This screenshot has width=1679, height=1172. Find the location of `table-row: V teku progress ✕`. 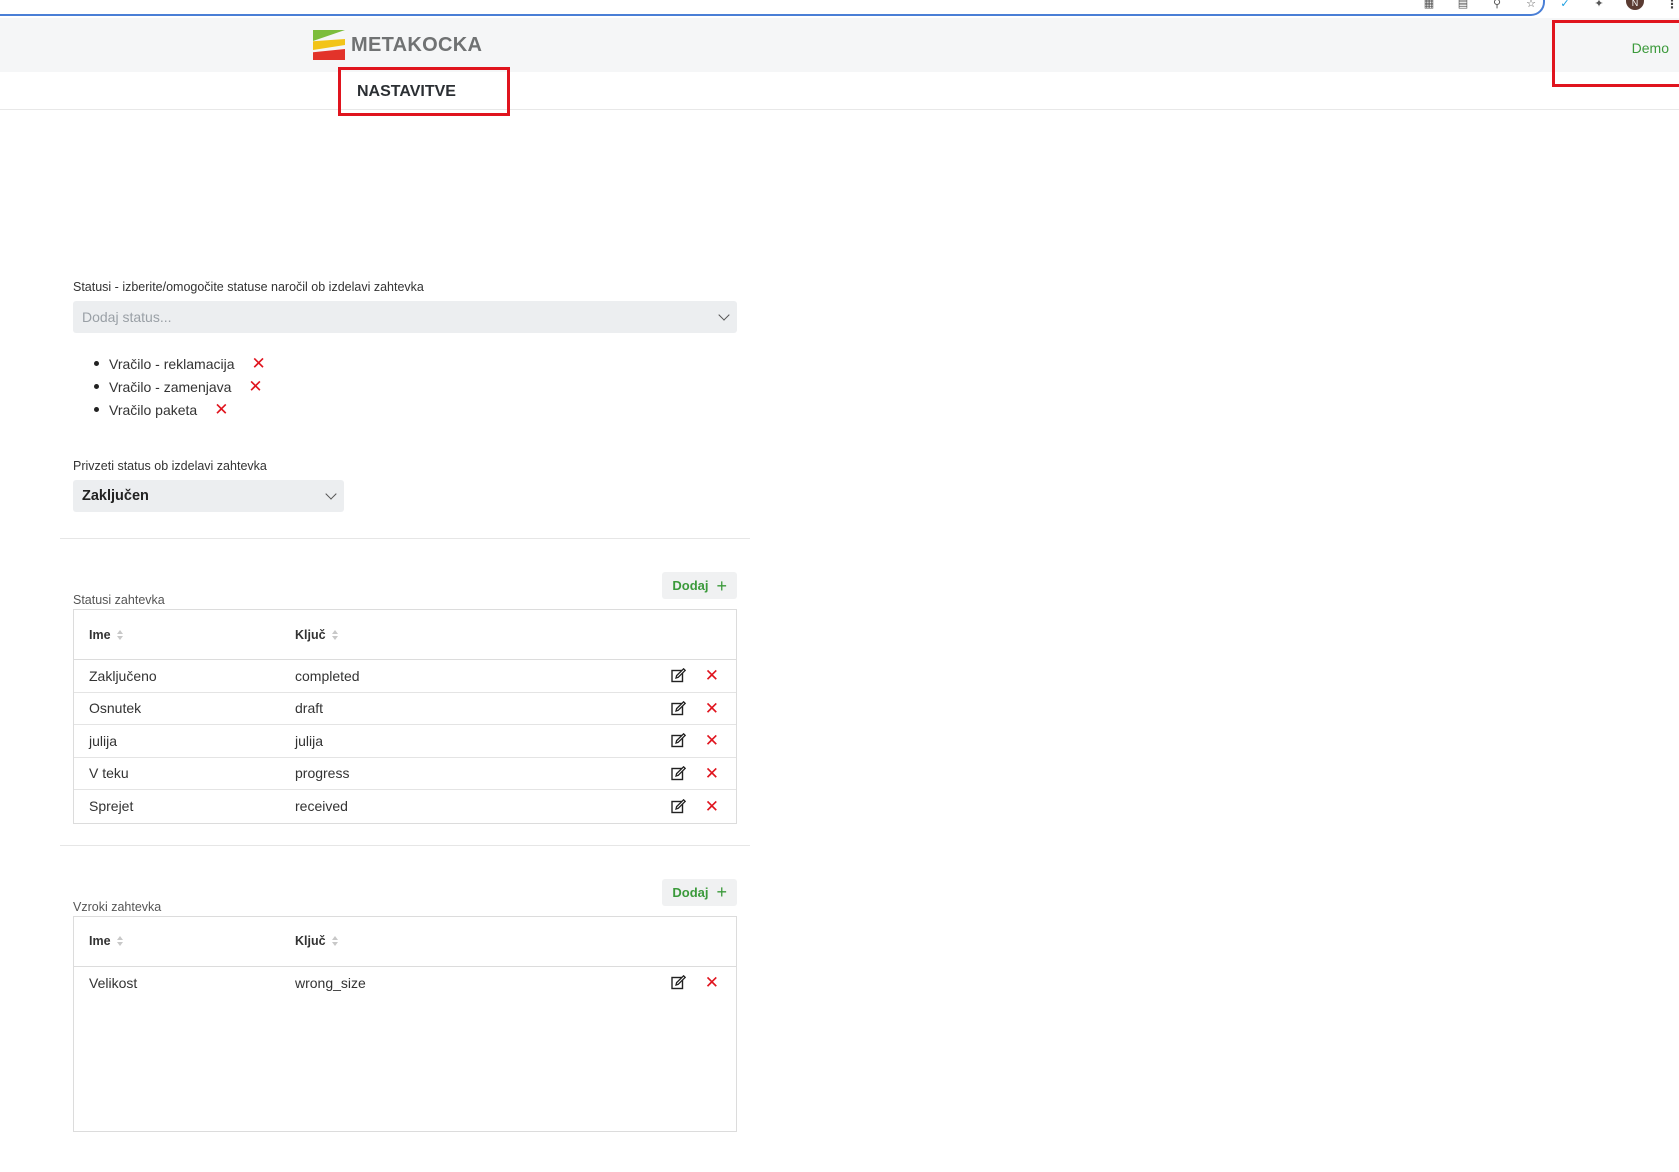

table-row: V teku progress ✕ is located at coordinates (405, 774).